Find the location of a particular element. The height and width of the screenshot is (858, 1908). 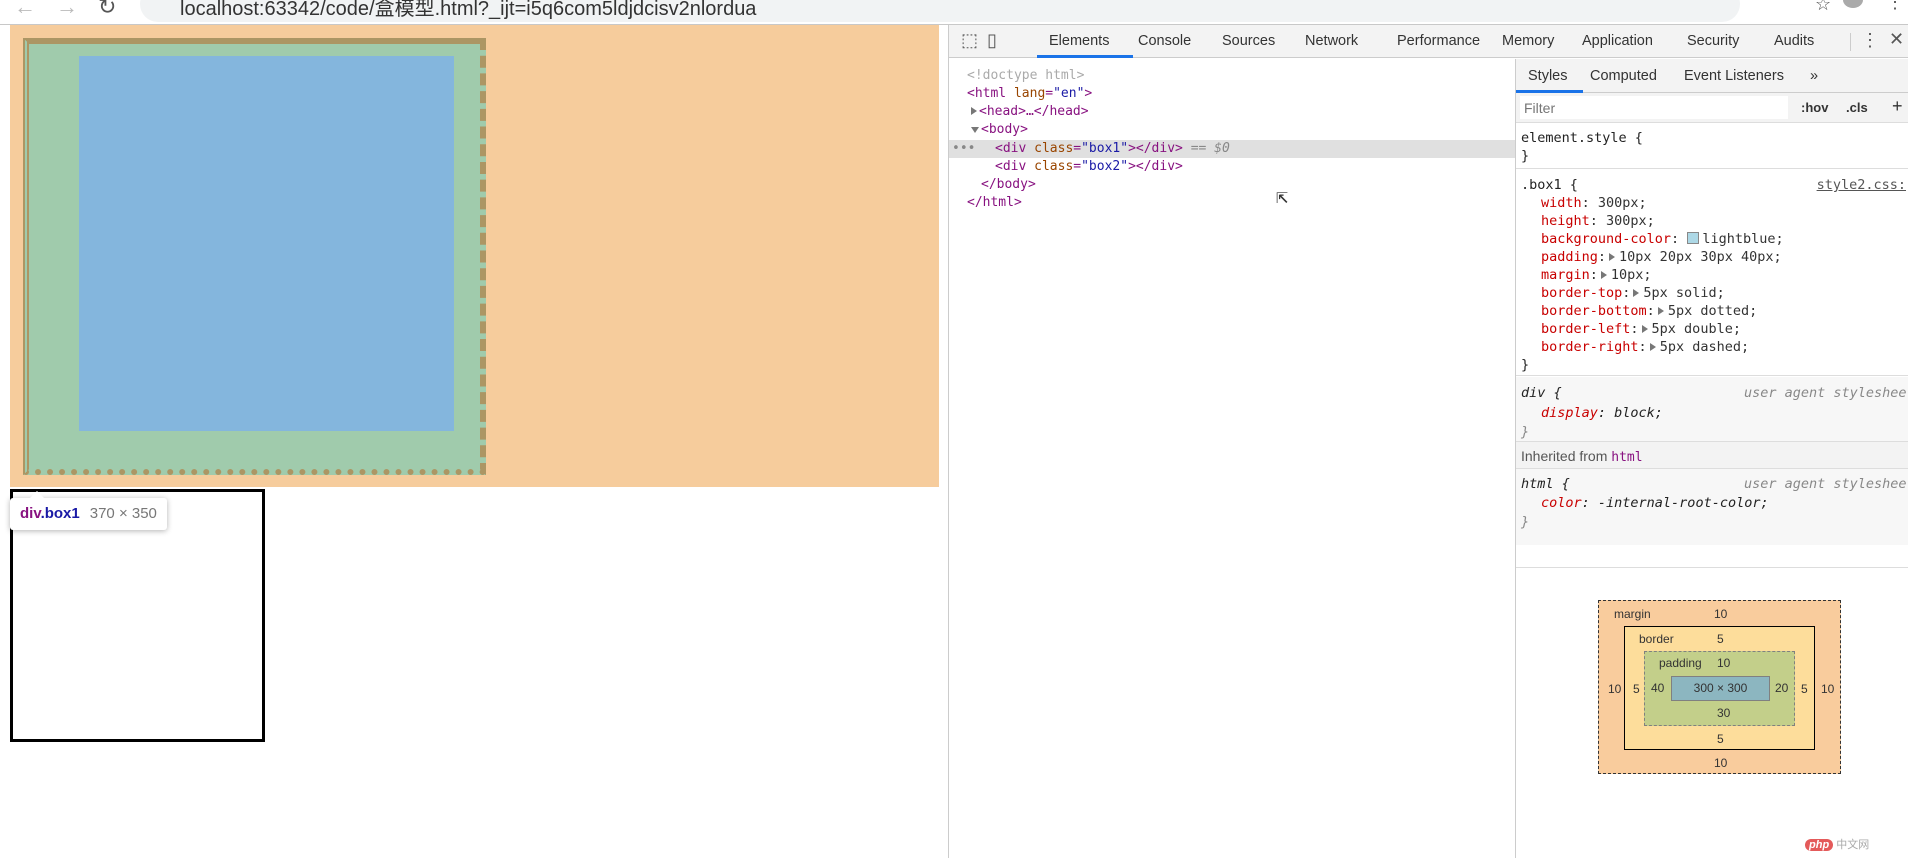

margin-right: 10 is located at coordinates (1827, 689).